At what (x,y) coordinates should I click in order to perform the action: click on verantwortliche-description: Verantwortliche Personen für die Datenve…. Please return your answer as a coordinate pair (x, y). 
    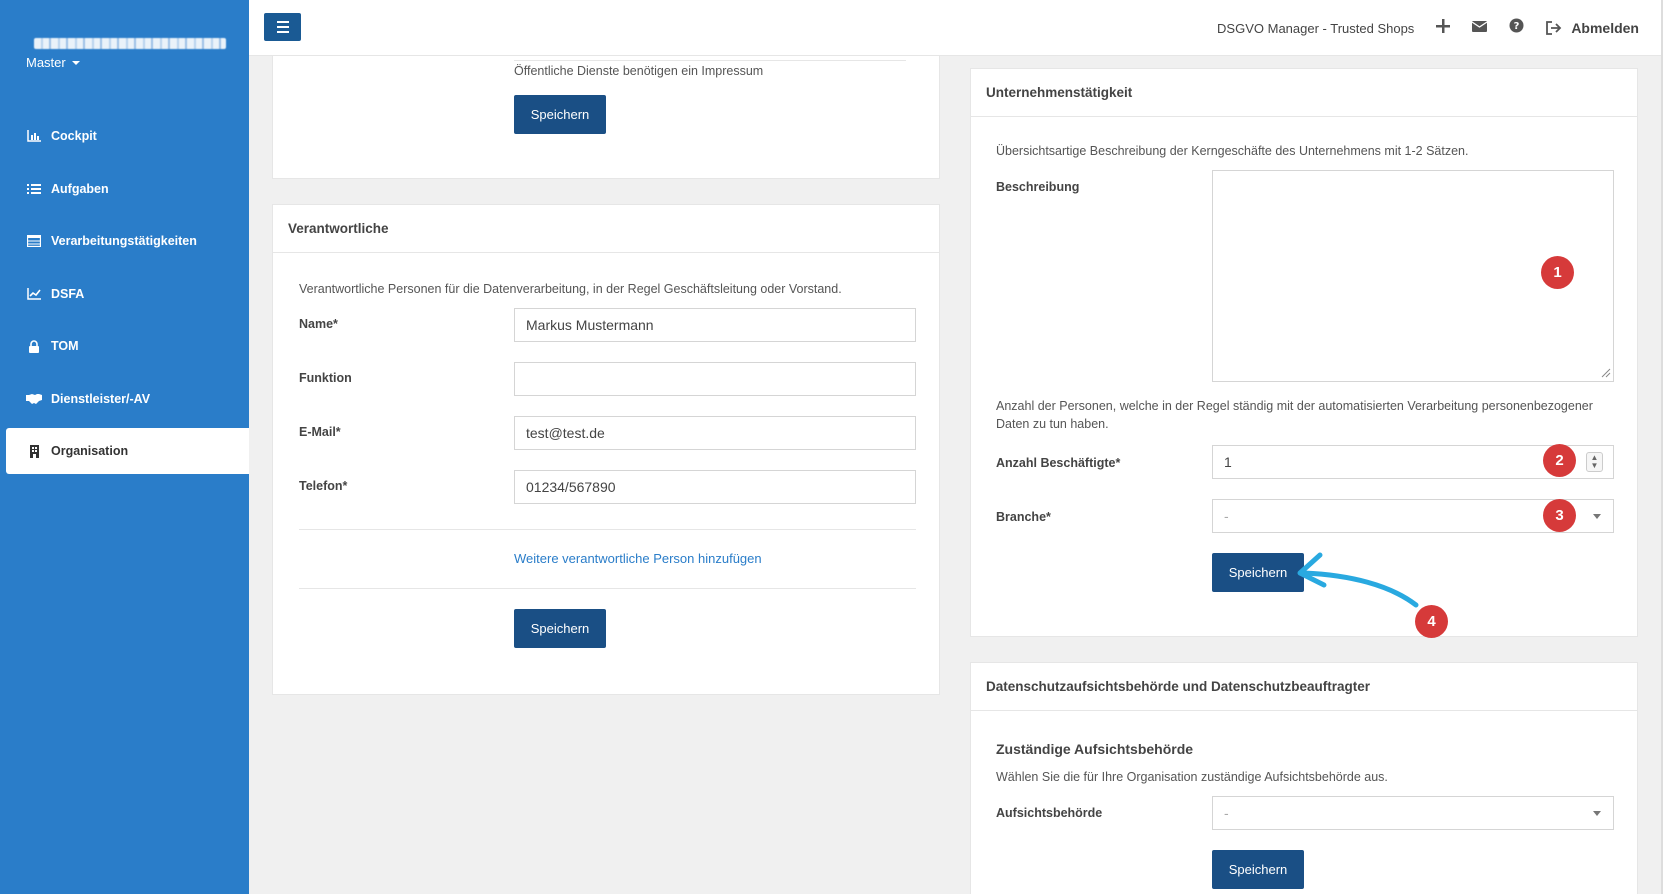
    Looking at the image, I should click on (570, 289).